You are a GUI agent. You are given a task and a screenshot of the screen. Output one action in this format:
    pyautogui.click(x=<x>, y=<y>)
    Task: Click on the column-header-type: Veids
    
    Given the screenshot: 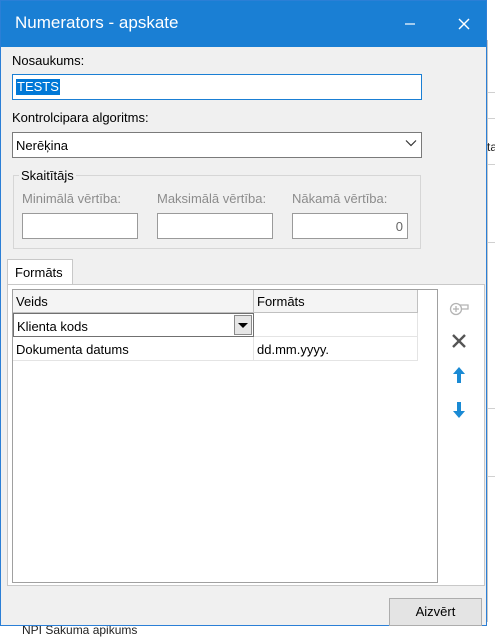 What is the action you would take?
    pyautogui.click(x=133, y=301)
    